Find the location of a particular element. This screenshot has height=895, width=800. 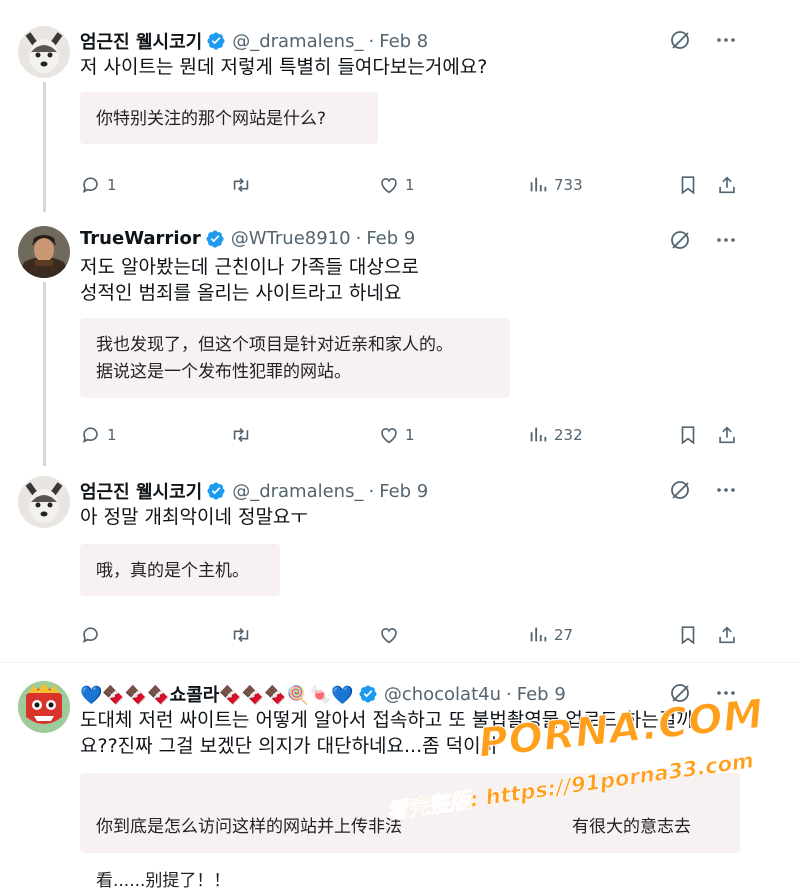

views-button: 27 is located at coordinates (550, 635).